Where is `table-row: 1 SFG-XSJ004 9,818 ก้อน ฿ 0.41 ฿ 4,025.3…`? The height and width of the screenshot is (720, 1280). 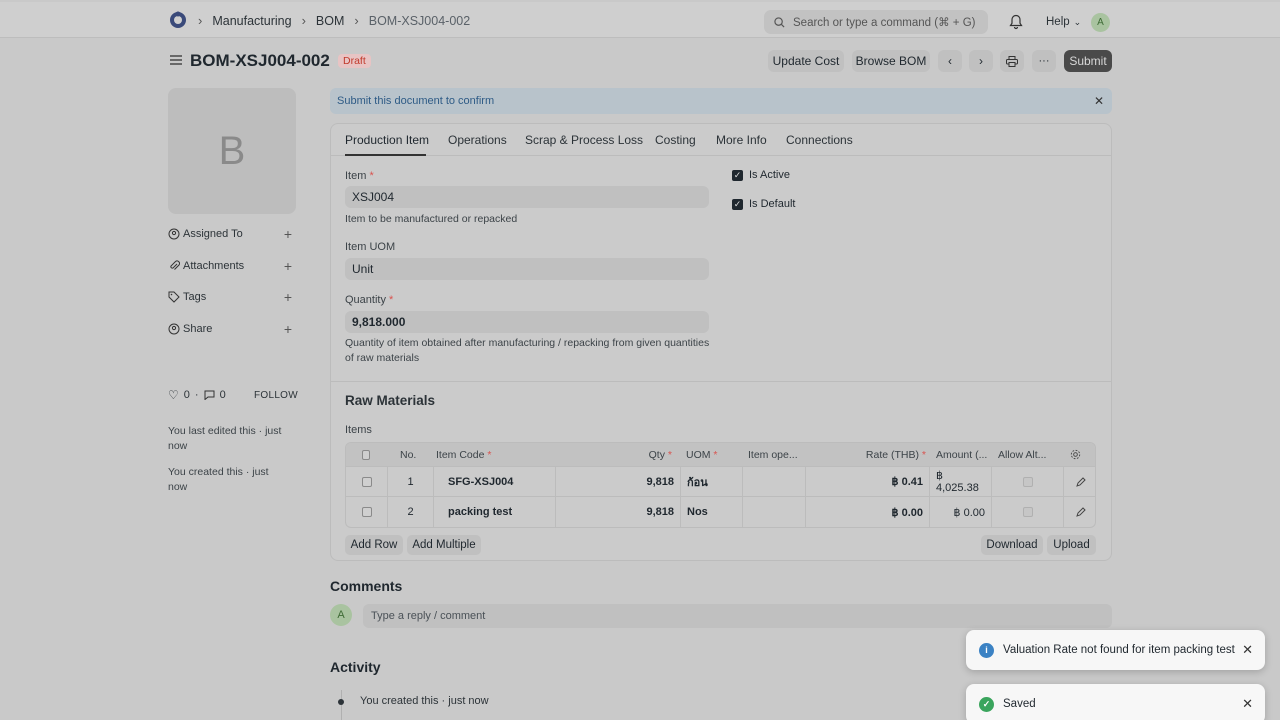
table-row: 1 SFG-XSJ004 9,818 ก้อน ฿ 0.41 ฿ 4,025.3… is located at coordinates (720, 482).